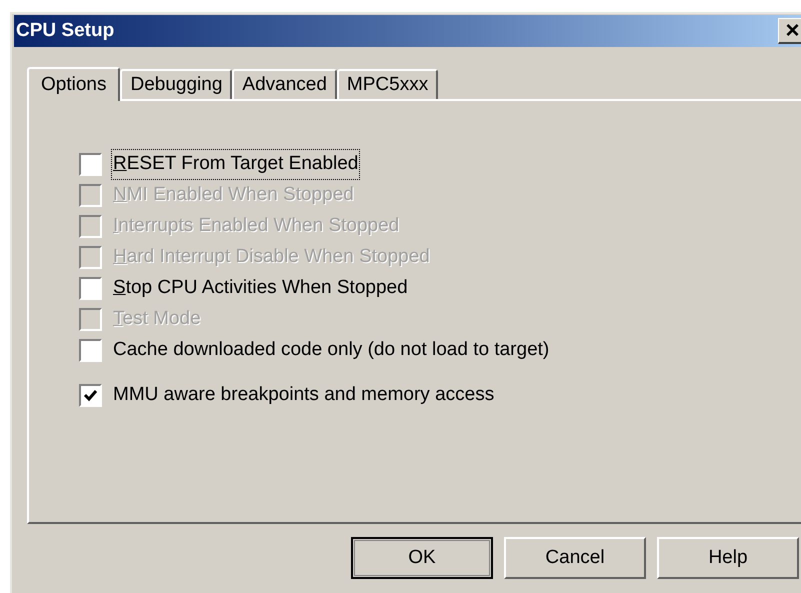  I want to click on window-title: CPU Setup, so click(64, 30).